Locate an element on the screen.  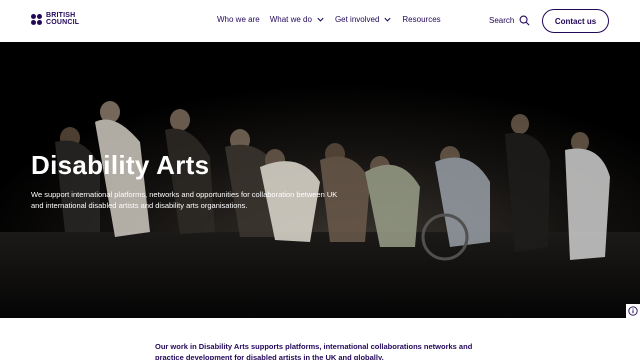
nav-get-involved: Get involved is located at coordinates (363, 19).